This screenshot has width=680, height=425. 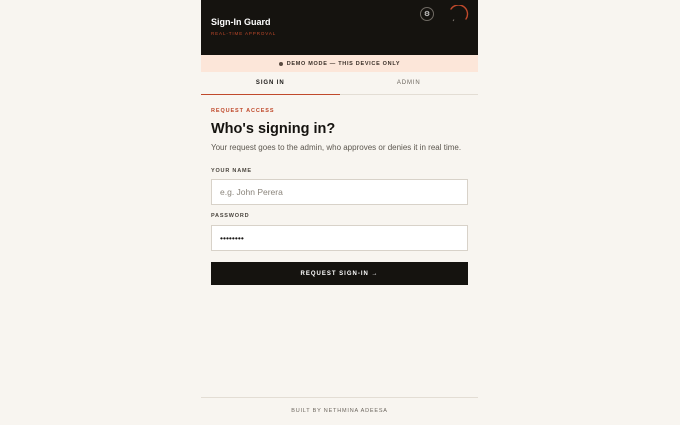 What do you see at coordinates (339, 192) in the screenshot?
I see `name-input` at bounding box center [339, 192].